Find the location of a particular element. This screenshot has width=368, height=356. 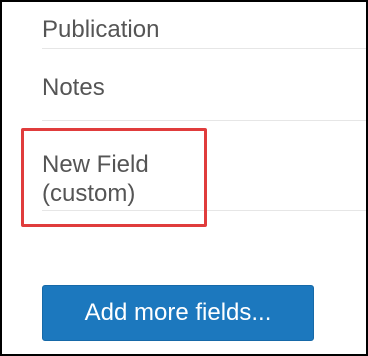

field-label-notes: Notes is located at coordinates (73, 87).